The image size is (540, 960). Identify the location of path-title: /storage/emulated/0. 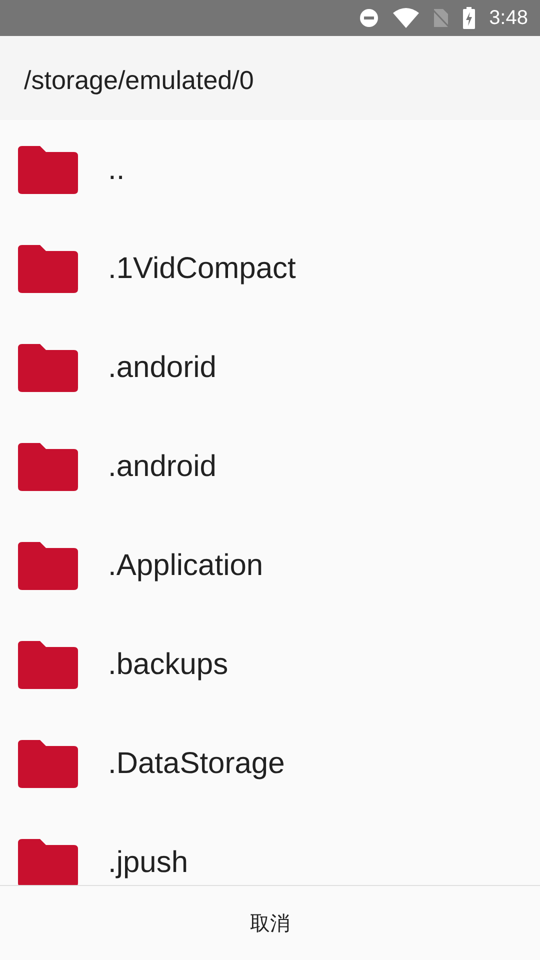
(139, 80).